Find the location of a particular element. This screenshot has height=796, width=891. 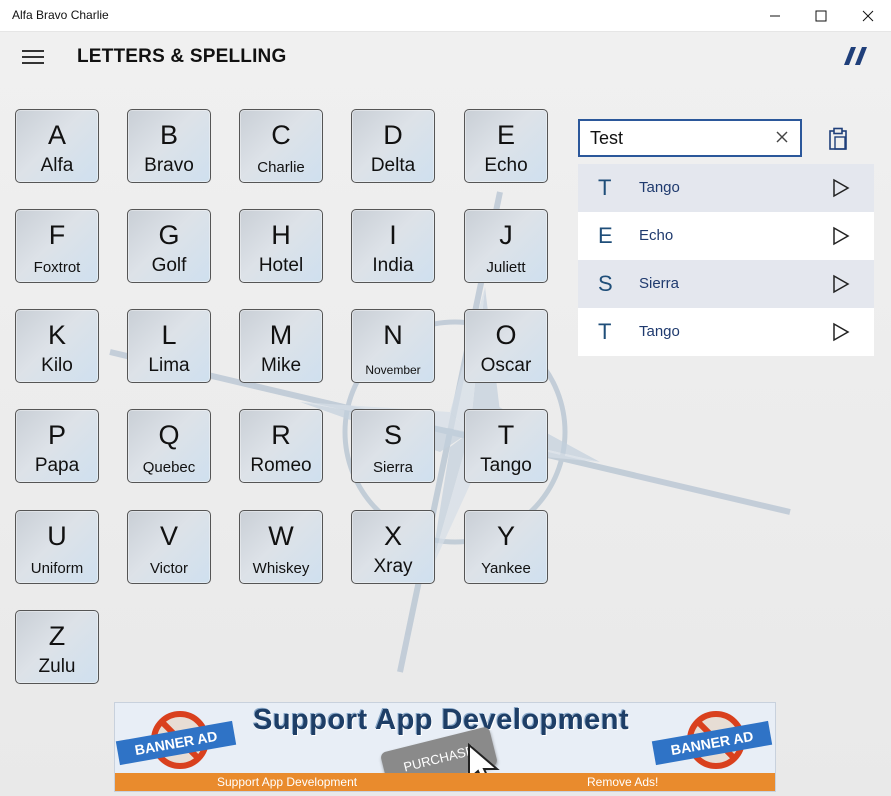

window-title: Alfa Bravo Charlie is located at coordinates (60, 15).